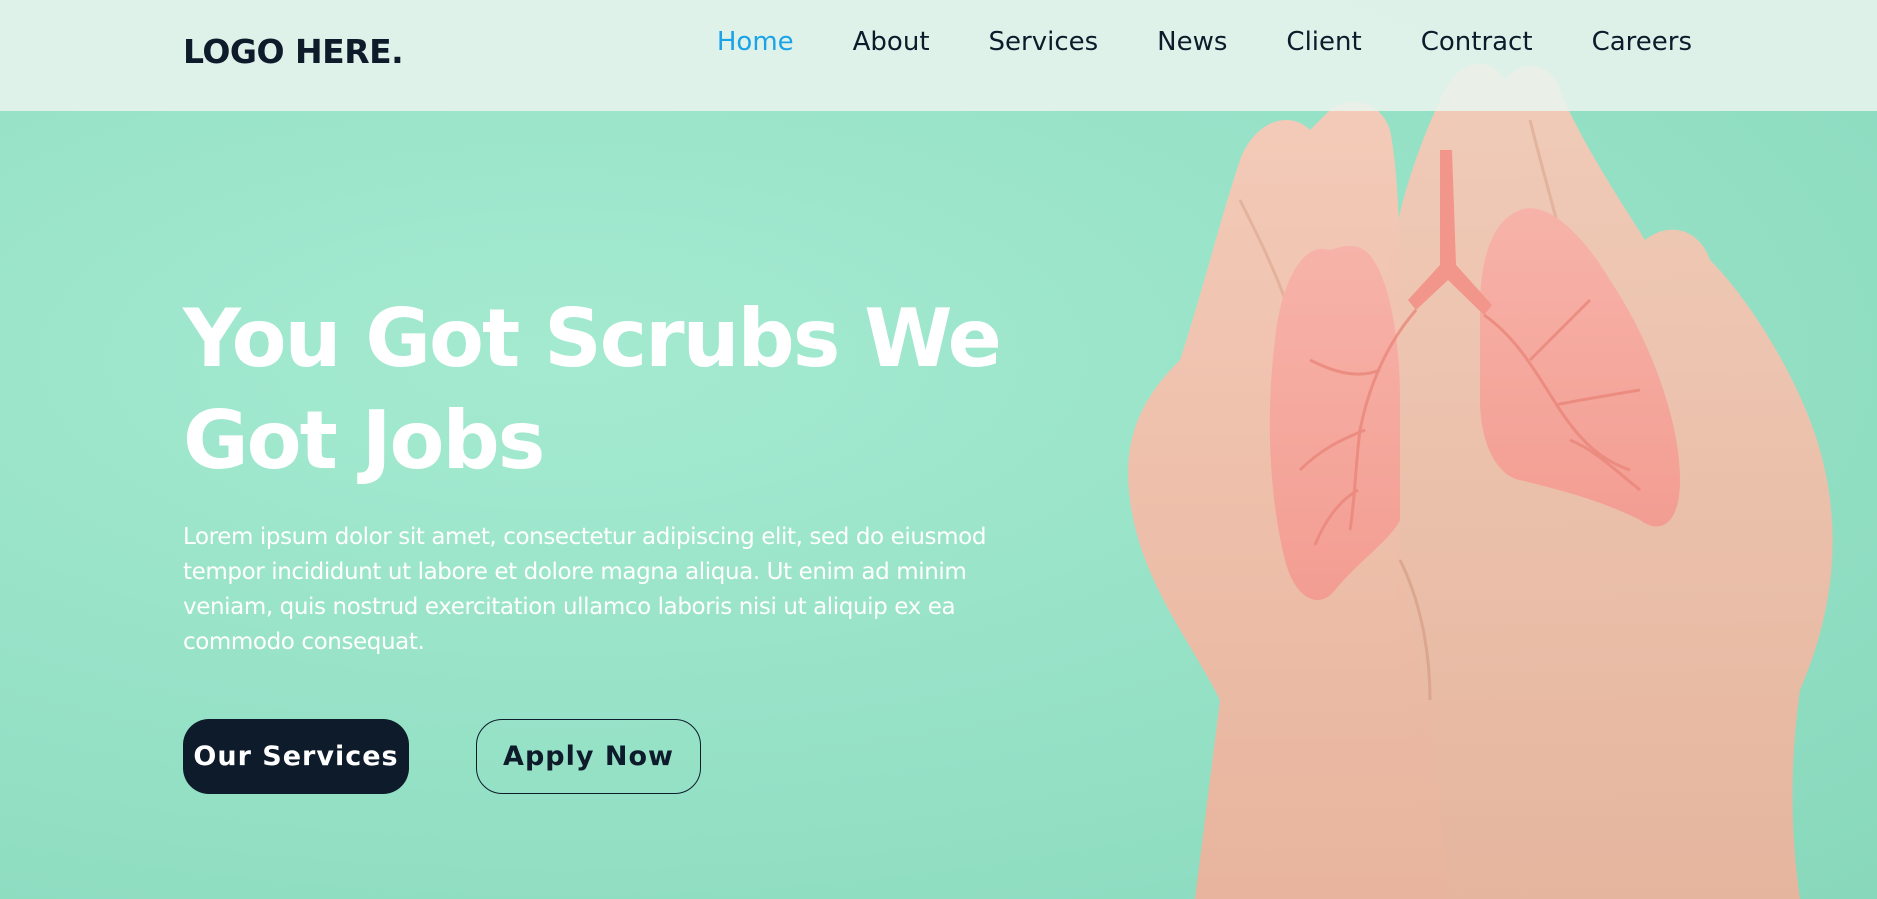 Image resolution: width=1877 pixels, height=899 pixels. I want to click on nav-item-news: News, so click(1192, 42).